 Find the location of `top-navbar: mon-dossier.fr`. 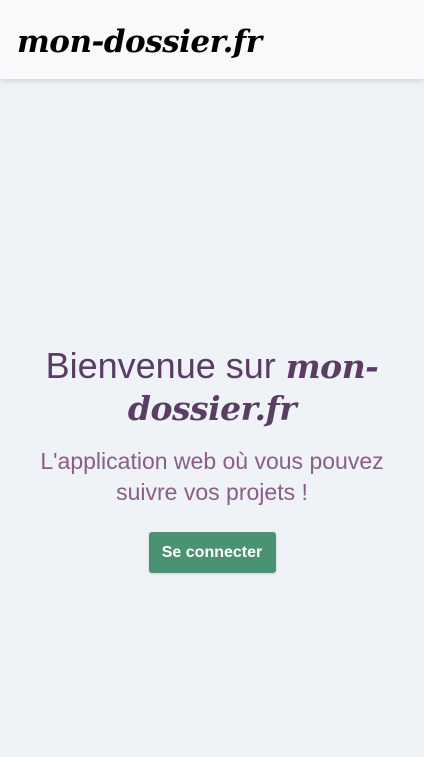

top-navbar: mon-dossier.fr is located at coordinates (212, 39).